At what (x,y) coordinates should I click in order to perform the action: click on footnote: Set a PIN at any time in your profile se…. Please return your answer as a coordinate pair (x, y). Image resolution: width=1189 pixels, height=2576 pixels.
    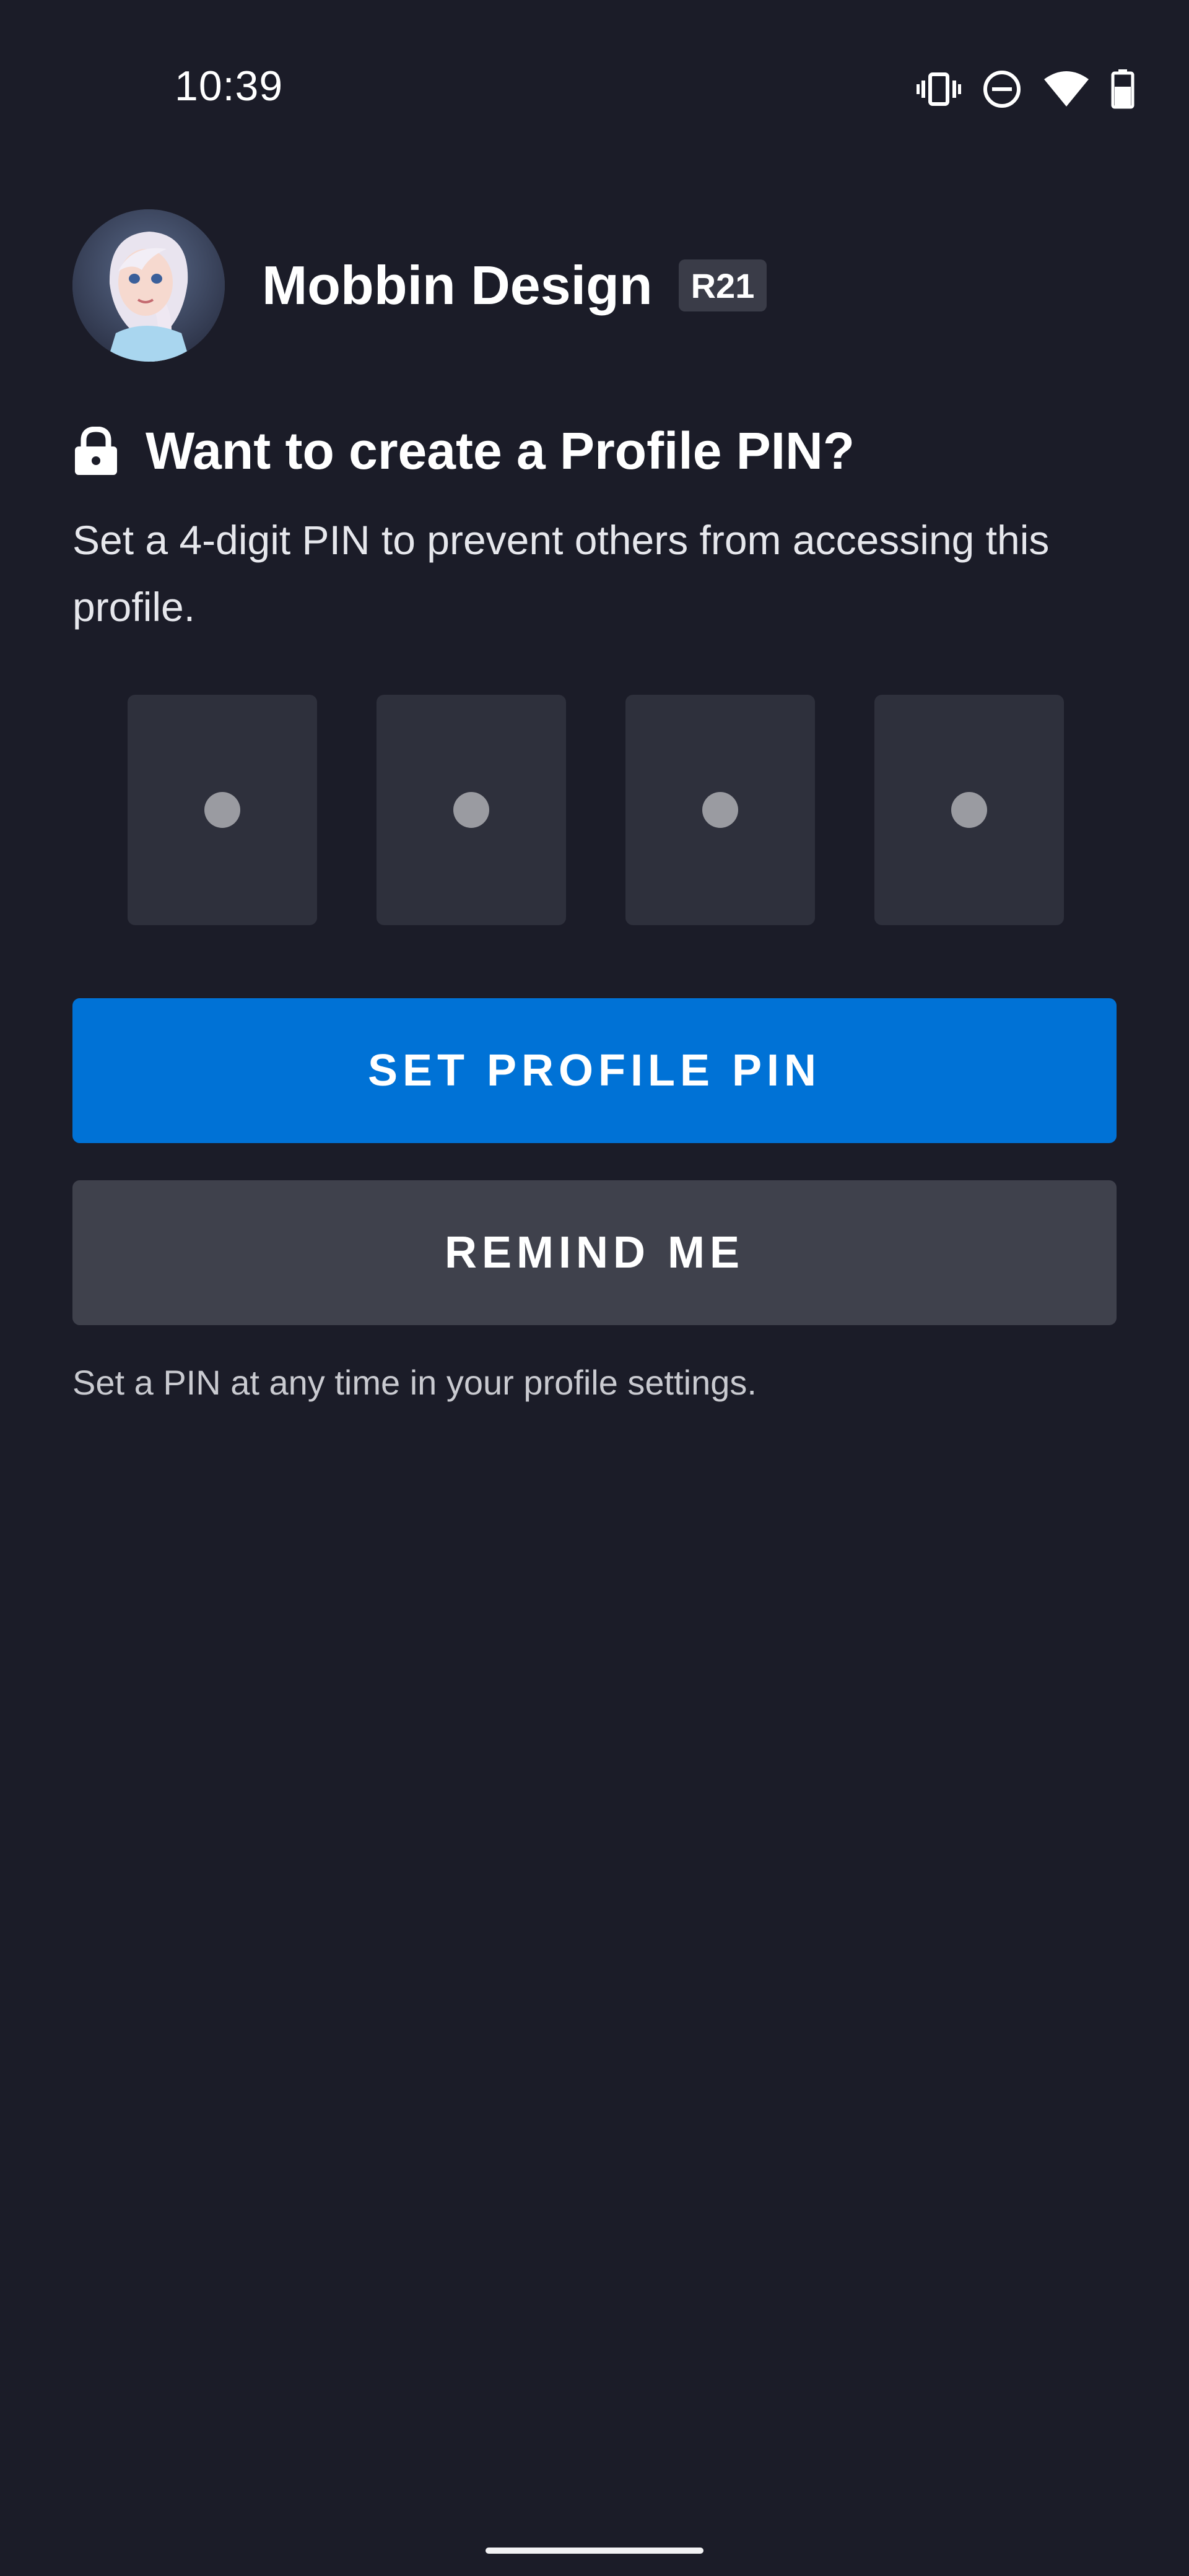
    Looking at the image, I should click on (414, 1382).